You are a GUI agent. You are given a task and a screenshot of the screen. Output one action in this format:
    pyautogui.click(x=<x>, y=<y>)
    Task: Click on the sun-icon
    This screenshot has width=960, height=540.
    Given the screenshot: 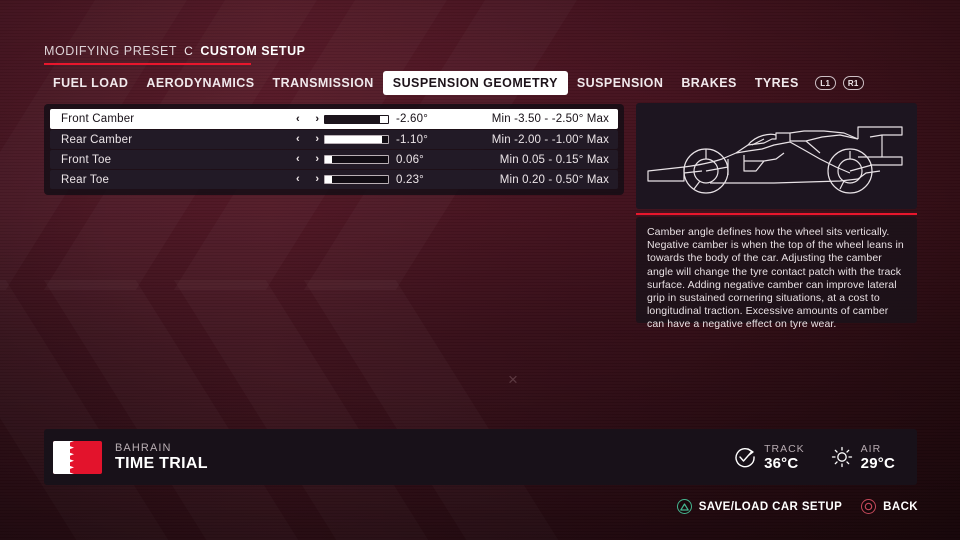 What is the action you would take?
    pyautogui.click(x=841, y=457)
    